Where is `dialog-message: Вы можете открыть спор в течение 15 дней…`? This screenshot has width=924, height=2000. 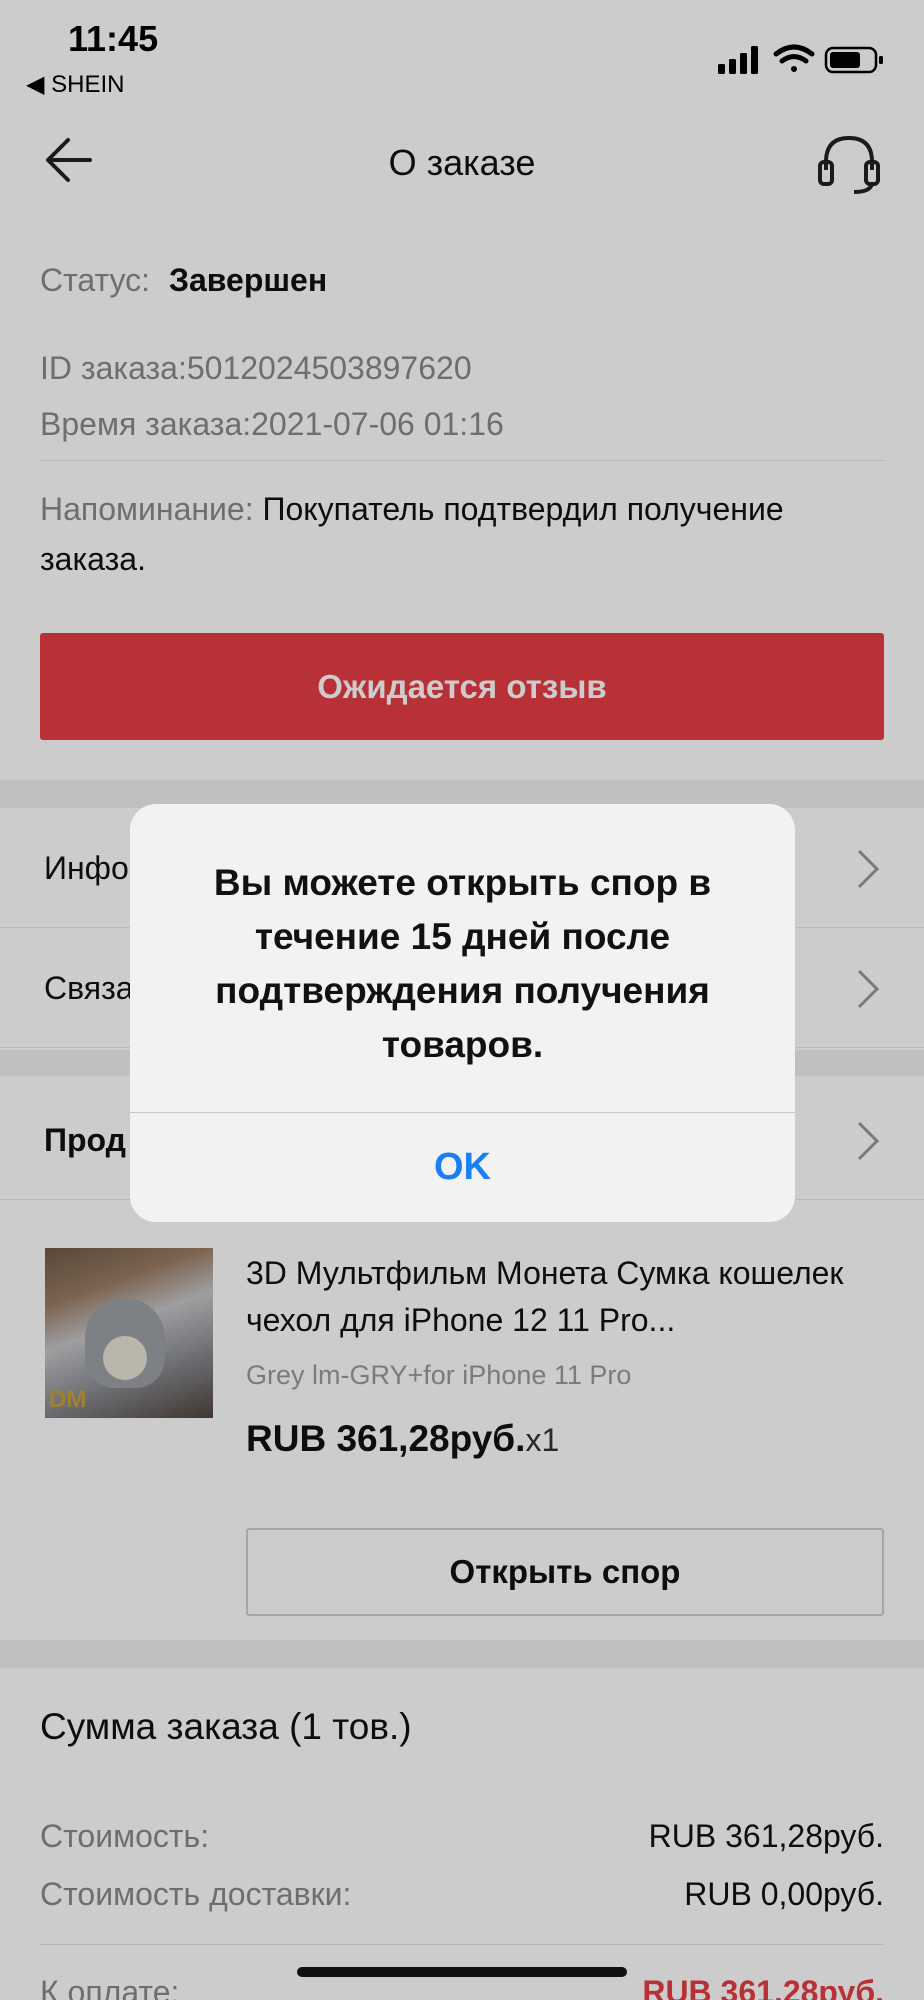 dialog-message: Вы можете открыть спор в течение 15 дней… is located at coordinates (462, 963).